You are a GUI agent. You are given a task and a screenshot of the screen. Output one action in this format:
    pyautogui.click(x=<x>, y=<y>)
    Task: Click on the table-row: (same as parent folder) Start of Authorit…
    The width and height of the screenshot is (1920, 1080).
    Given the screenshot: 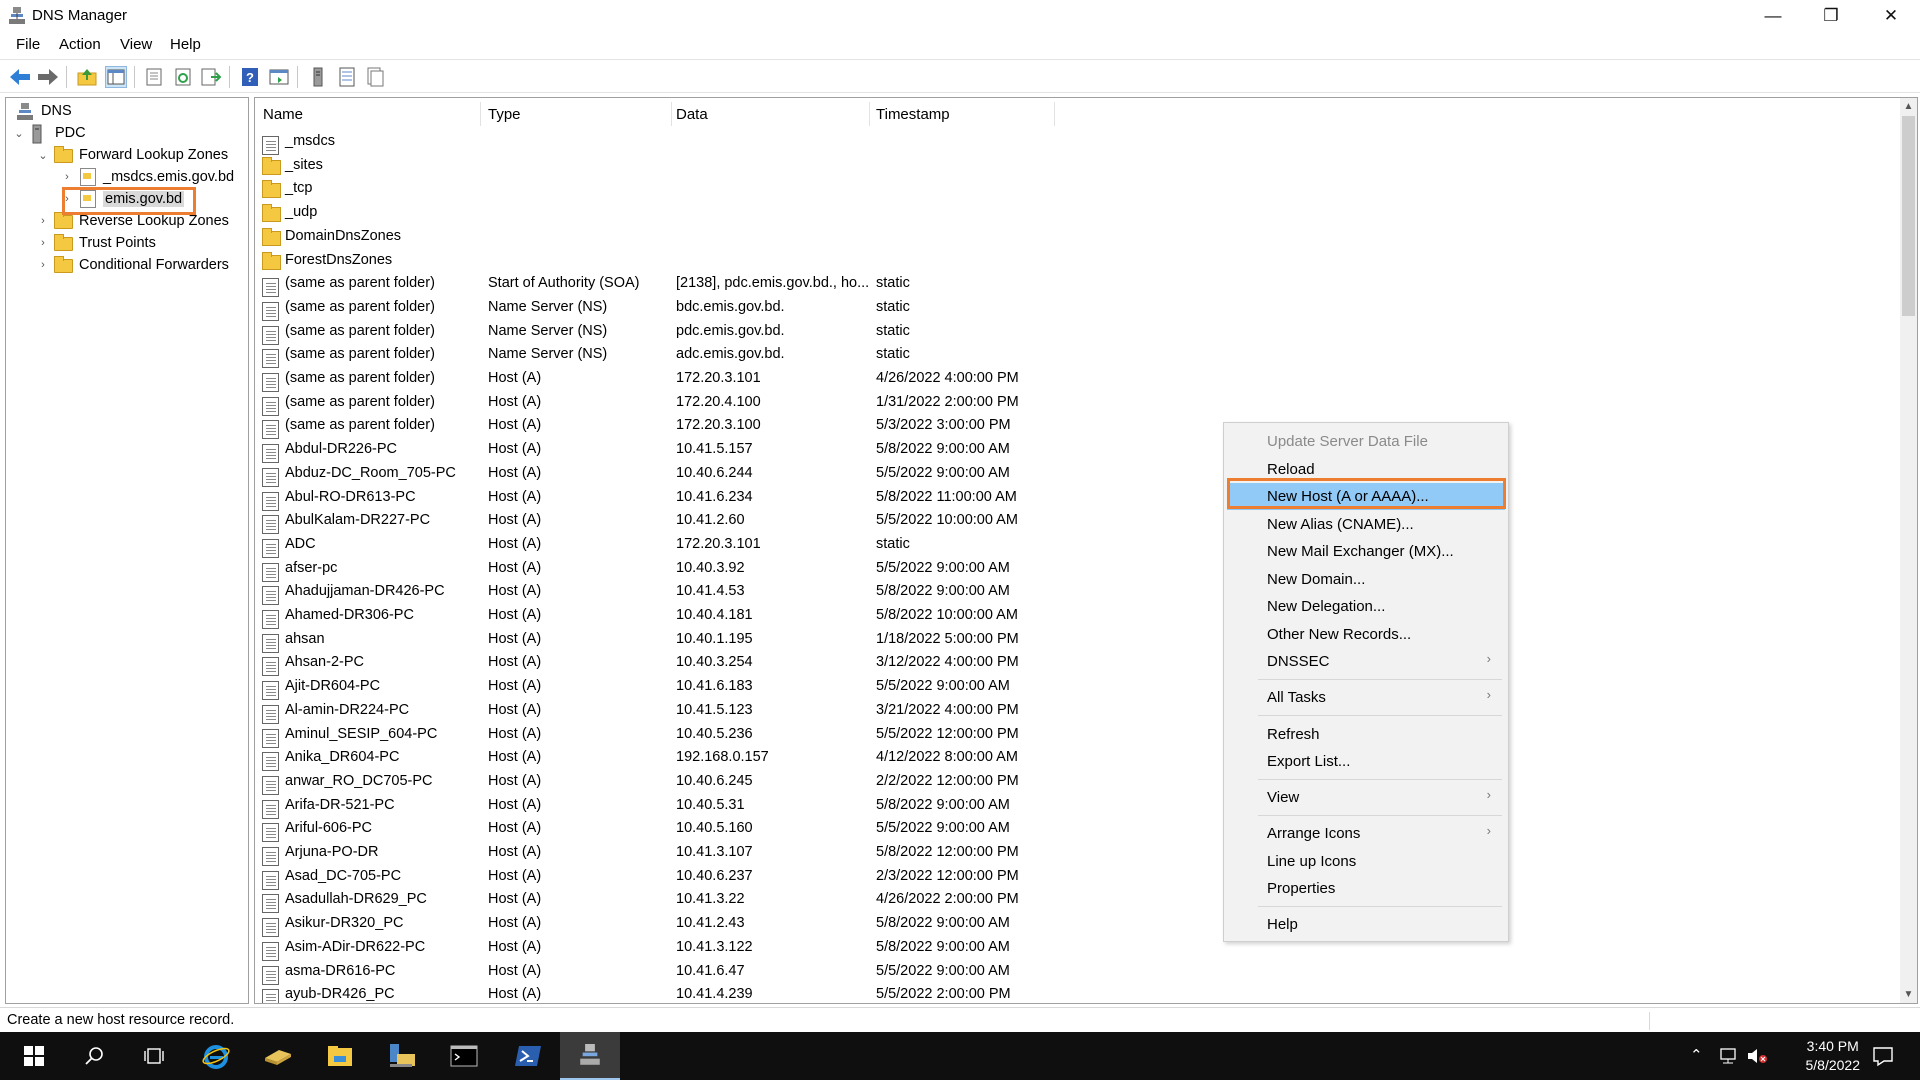 What is the action you would take?
    pyautogui.click(x=1075, y=285)
    